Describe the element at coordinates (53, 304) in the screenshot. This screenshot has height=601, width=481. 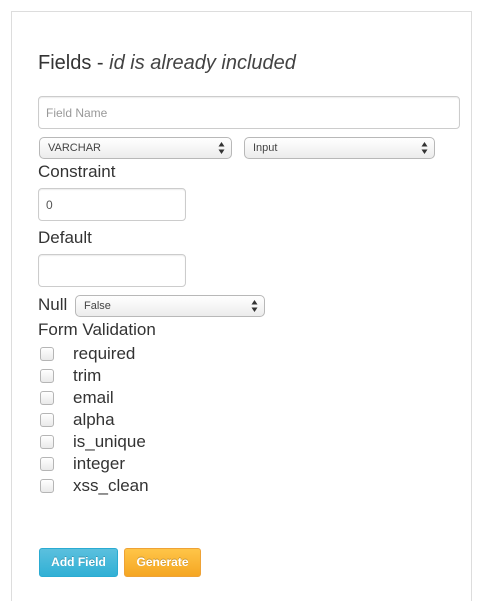
I see `null-label: Null` at that location.